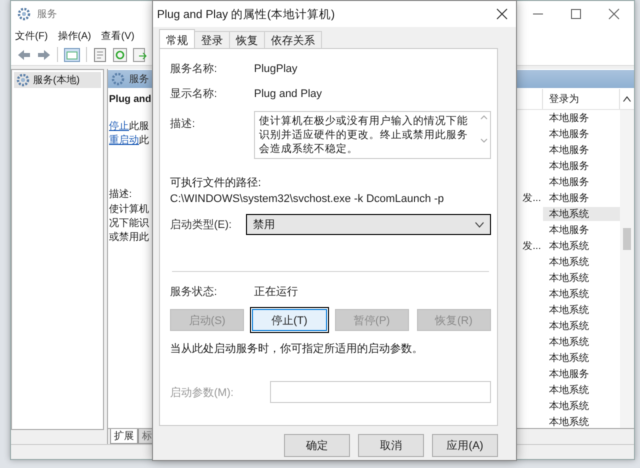 This screenshot has height=468, width=640. Describe the element at coordinates (47, 14) in the screenshot. I see `window-title: 服务` at that location.